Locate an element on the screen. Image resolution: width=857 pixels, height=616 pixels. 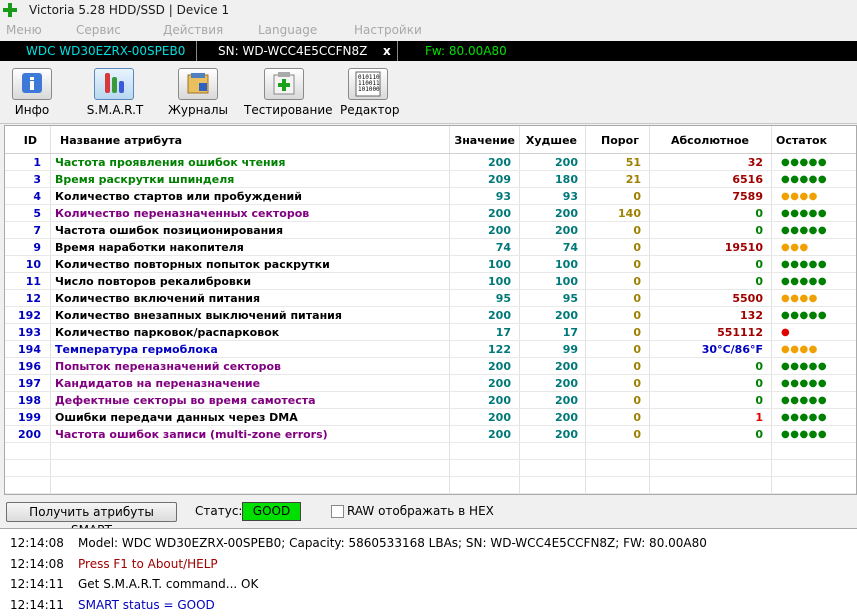
attr-value: 100 is located at coordinates (499, 281).